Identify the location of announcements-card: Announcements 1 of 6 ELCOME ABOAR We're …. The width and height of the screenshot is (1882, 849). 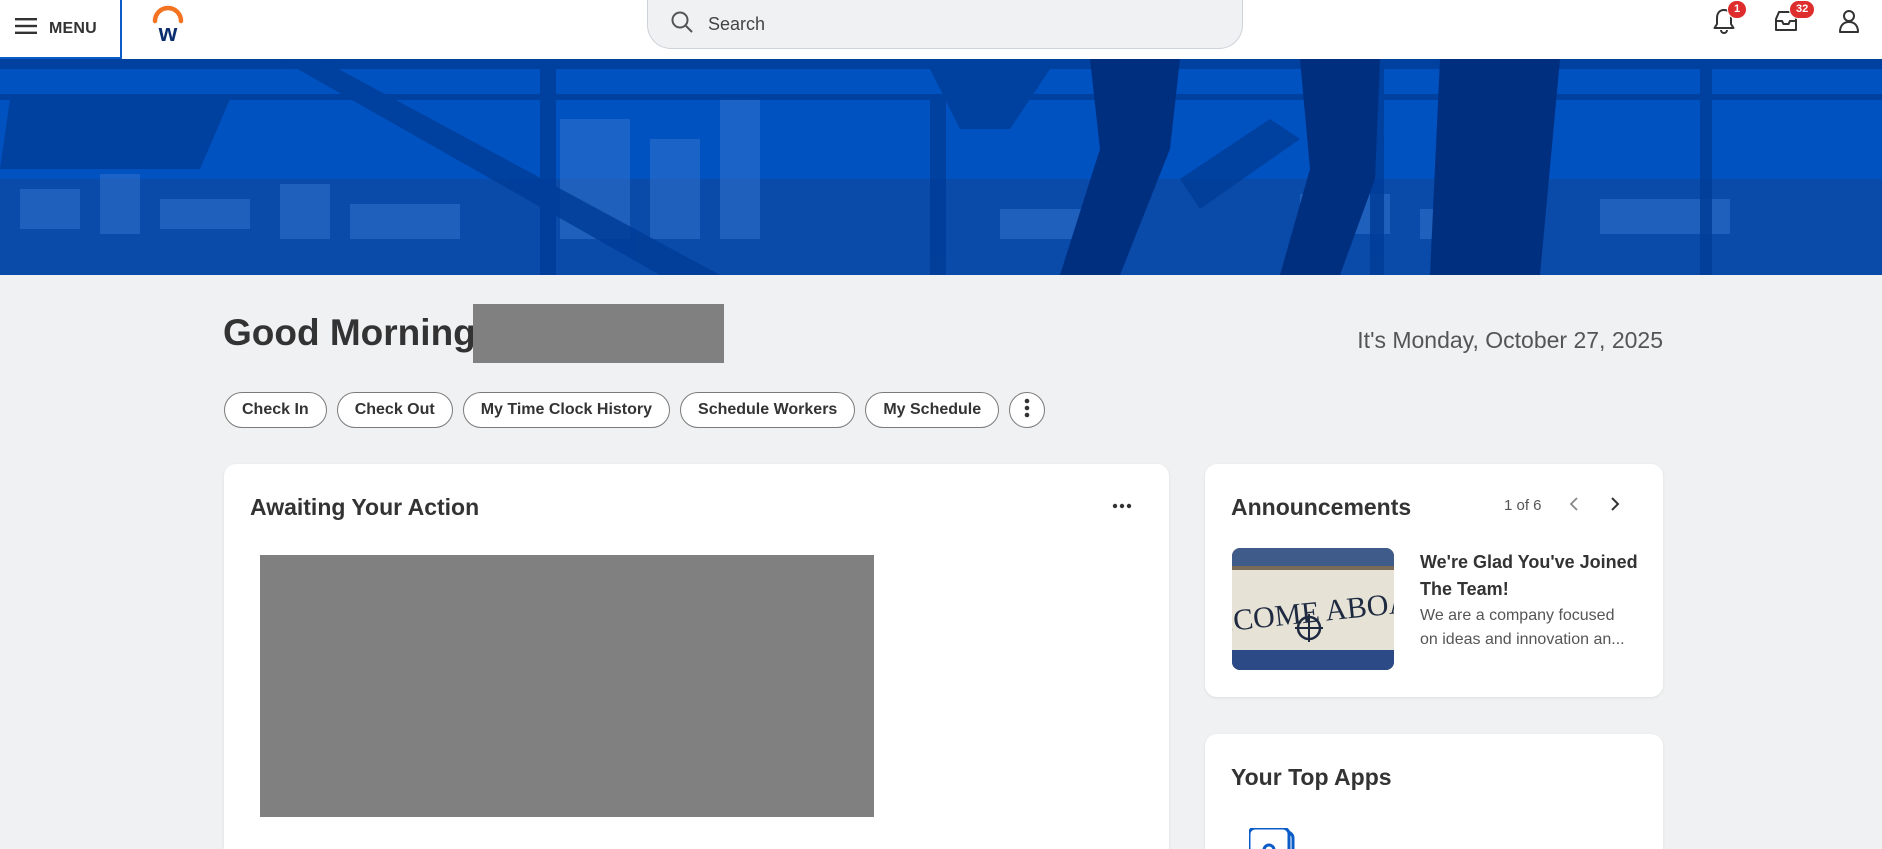
(1434, 580).